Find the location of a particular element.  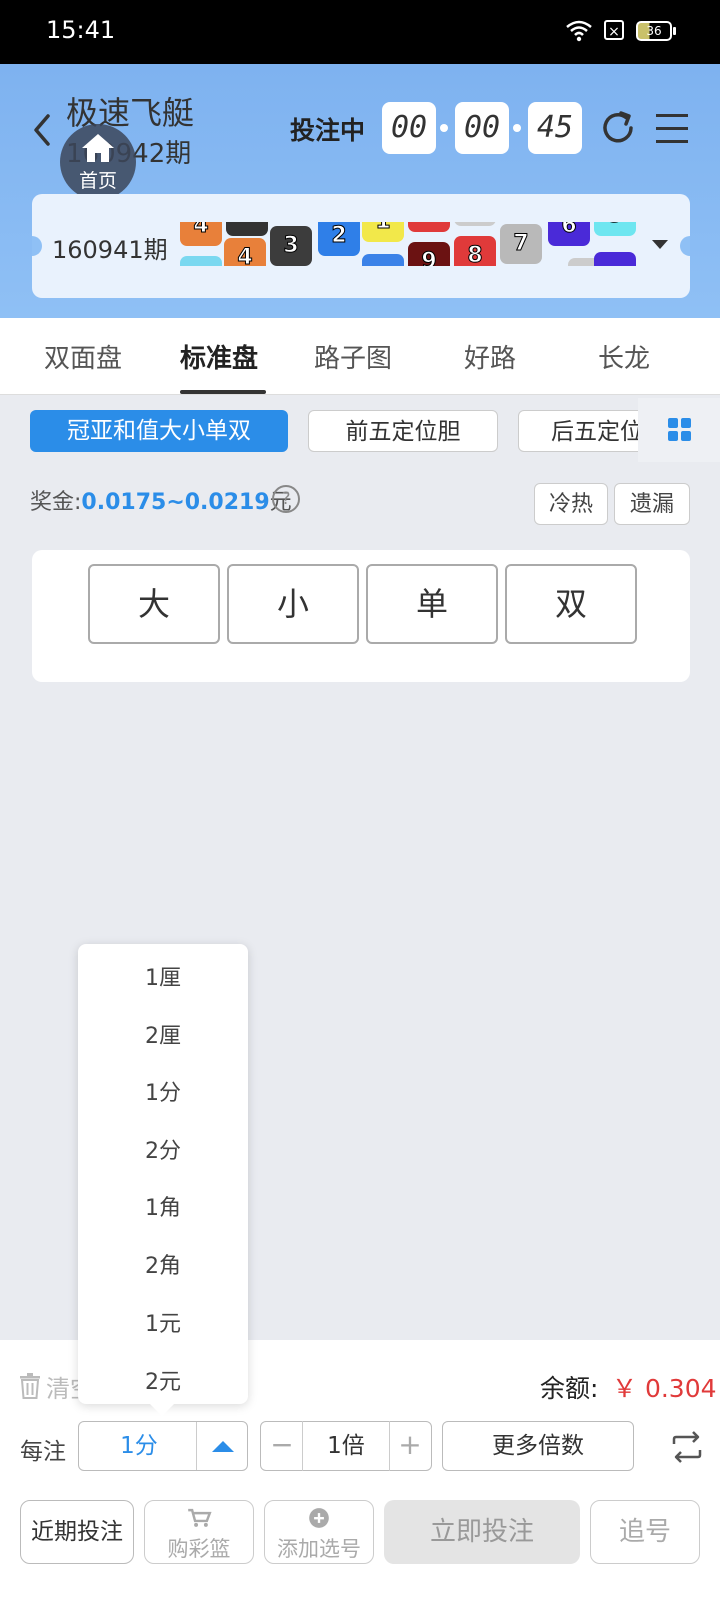

bet-status: 投注中 is located at coordinates (328, 130).